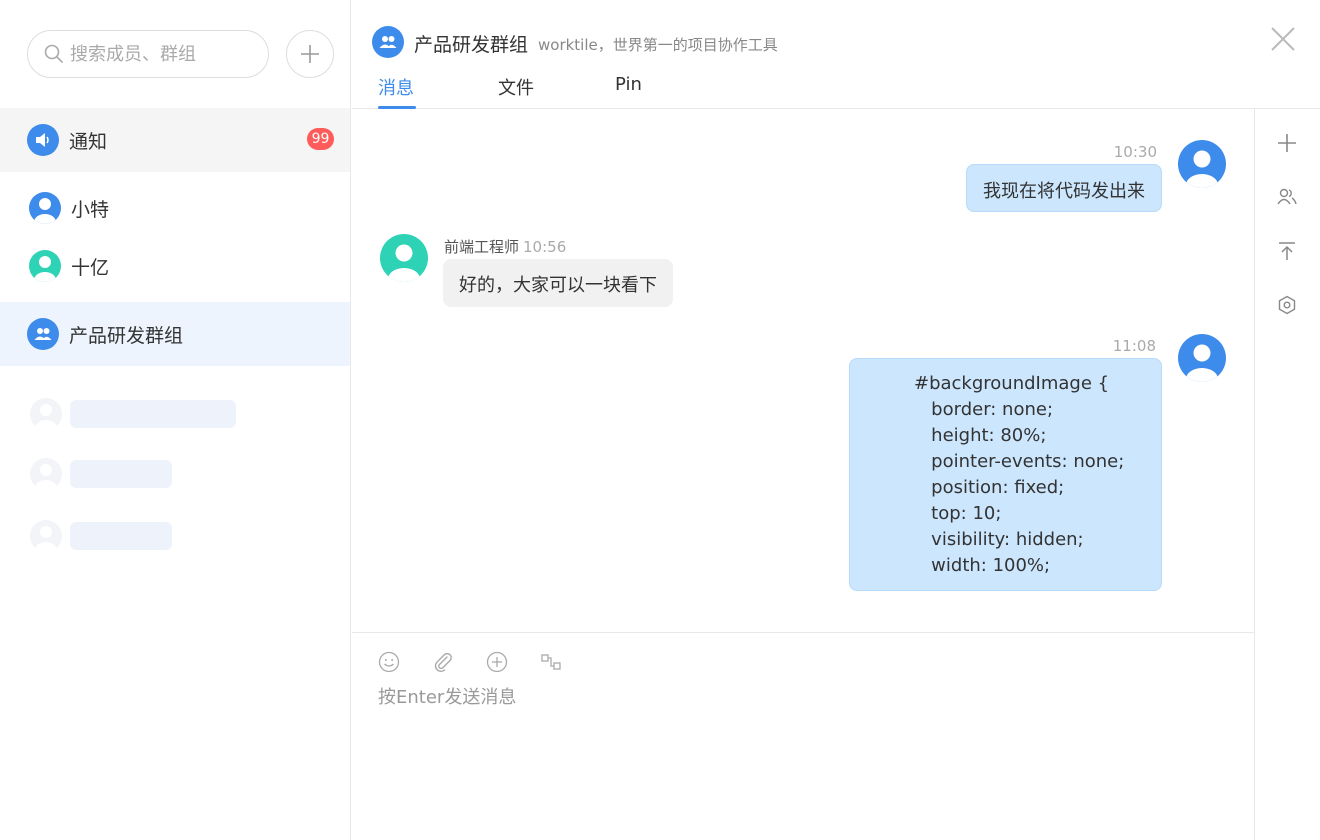 Image resolution: width=1320 pixels, height=840 pixels. I want to click on pin-top-icon, so click(1287, 251).